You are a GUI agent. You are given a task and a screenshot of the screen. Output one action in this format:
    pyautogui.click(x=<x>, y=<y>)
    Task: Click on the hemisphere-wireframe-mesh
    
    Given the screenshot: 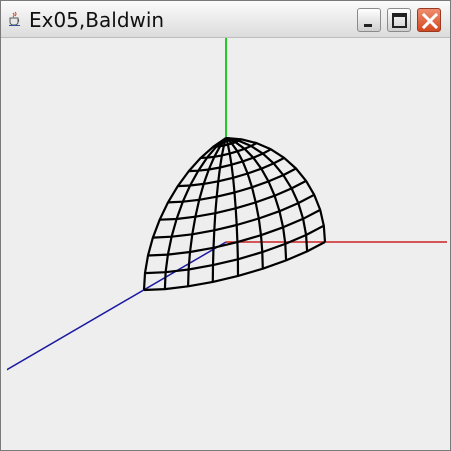 What is the action you would take?
    pyautogui.click(x=234, y=214)
    